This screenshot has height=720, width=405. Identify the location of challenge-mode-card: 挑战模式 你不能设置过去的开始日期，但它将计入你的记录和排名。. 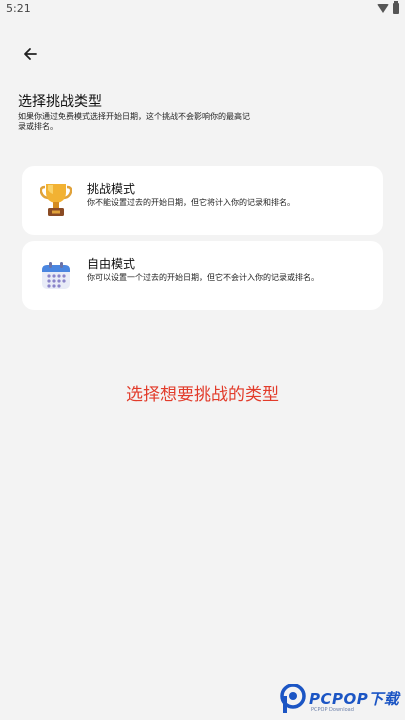
(202, 200).